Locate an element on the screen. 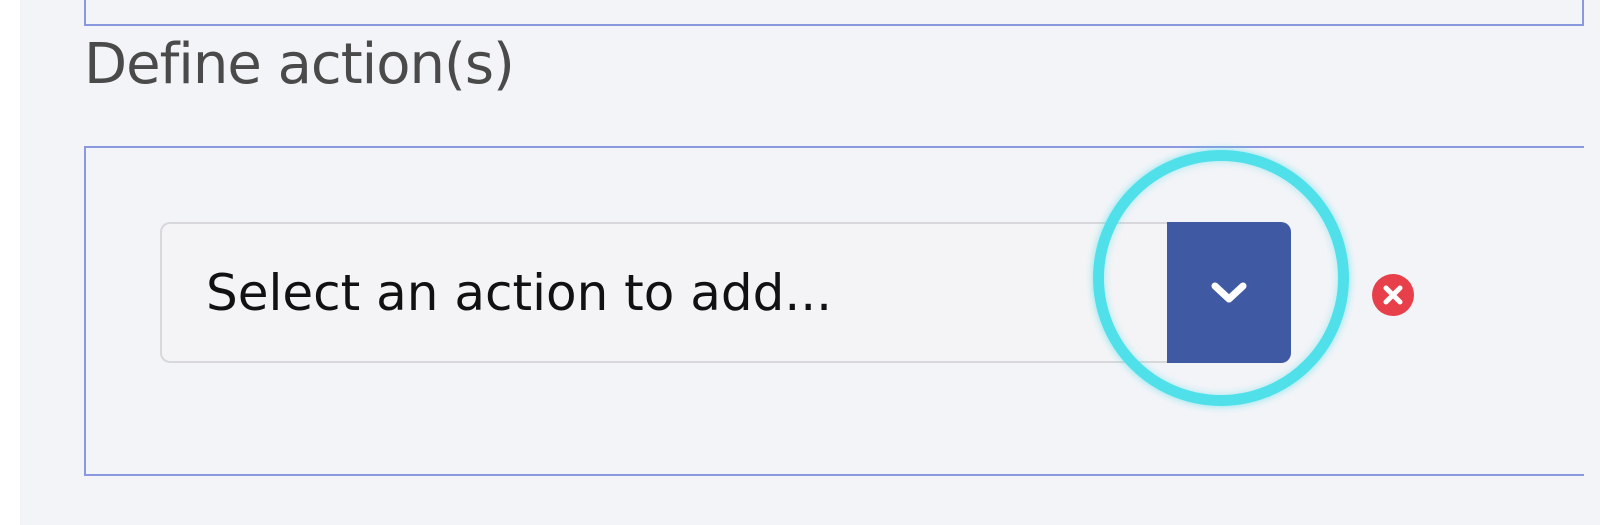  remove-action-button is located at coordinates (1393, 295).